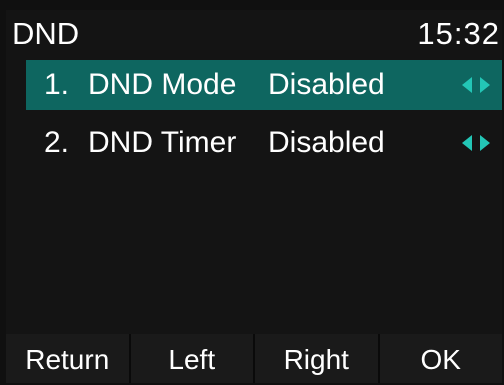 This screenshot has height=385, width=504. I want to click on menu-item-label: DND Mode, so click(162, 84).